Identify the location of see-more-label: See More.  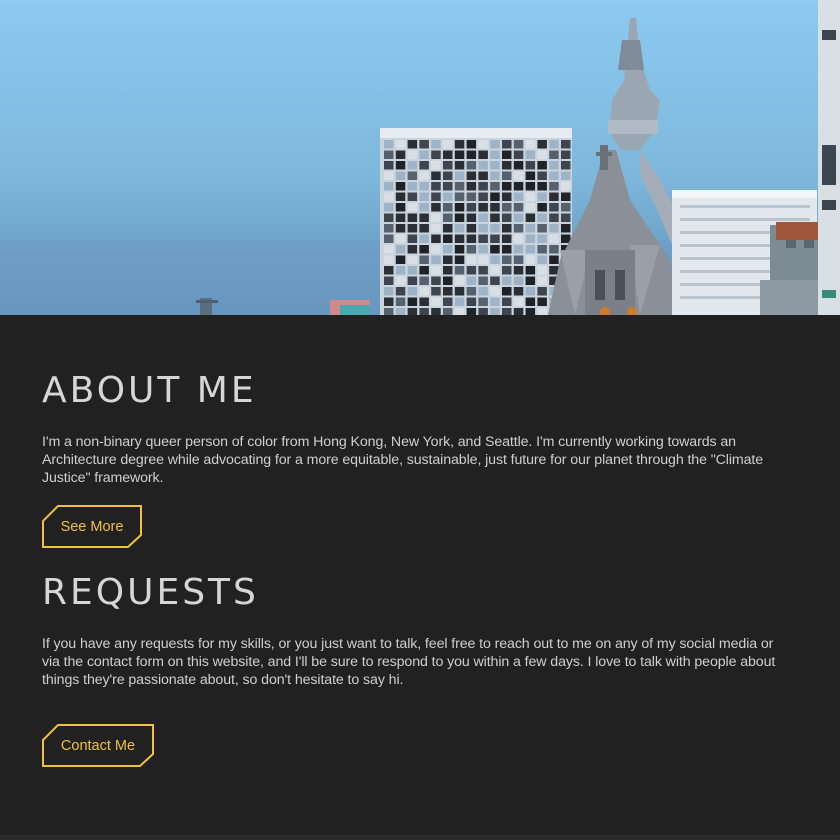
(92, 526).